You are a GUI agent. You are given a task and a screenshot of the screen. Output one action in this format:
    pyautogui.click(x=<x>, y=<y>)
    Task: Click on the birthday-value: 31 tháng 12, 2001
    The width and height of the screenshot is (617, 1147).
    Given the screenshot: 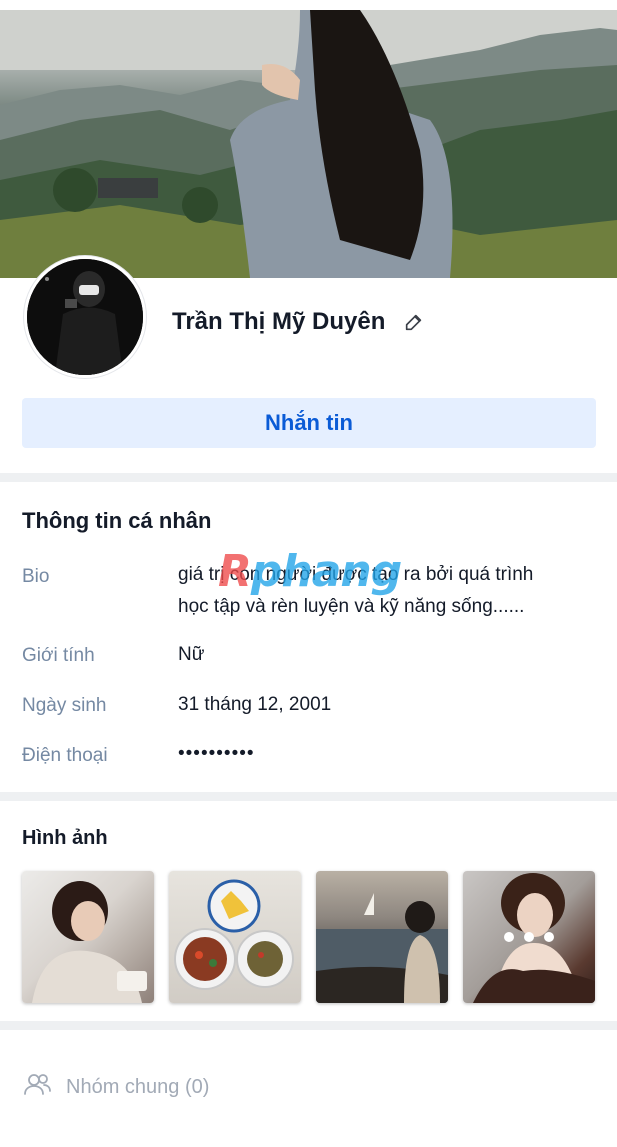 What is the action you would take?
    pyautogui.click(x=255, y=704)
    